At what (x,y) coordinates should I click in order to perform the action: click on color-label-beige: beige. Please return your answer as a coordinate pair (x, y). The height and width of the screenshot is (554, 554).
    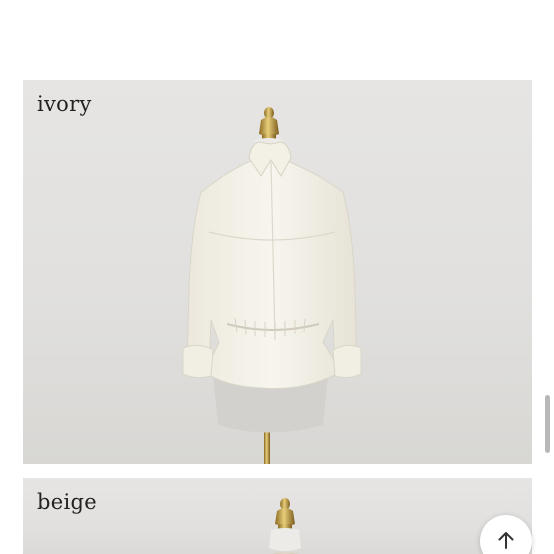
    Looking at the image, I should click on (67, 502).